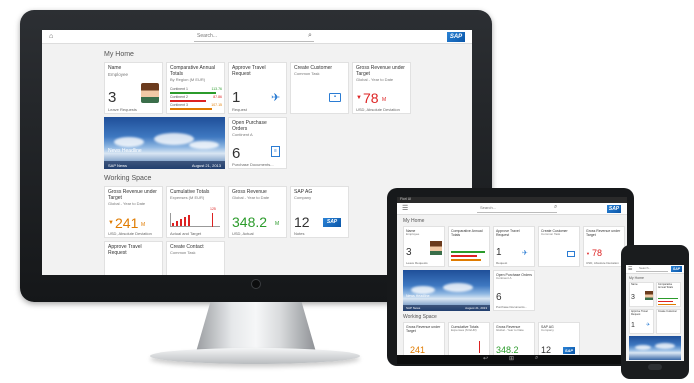 The width and height of the screenshot is (694, 383). What do you see at coordinates (636, 278) in the screenshot?
I see `section-my-home: My Home` at bounding box center [636, 278].